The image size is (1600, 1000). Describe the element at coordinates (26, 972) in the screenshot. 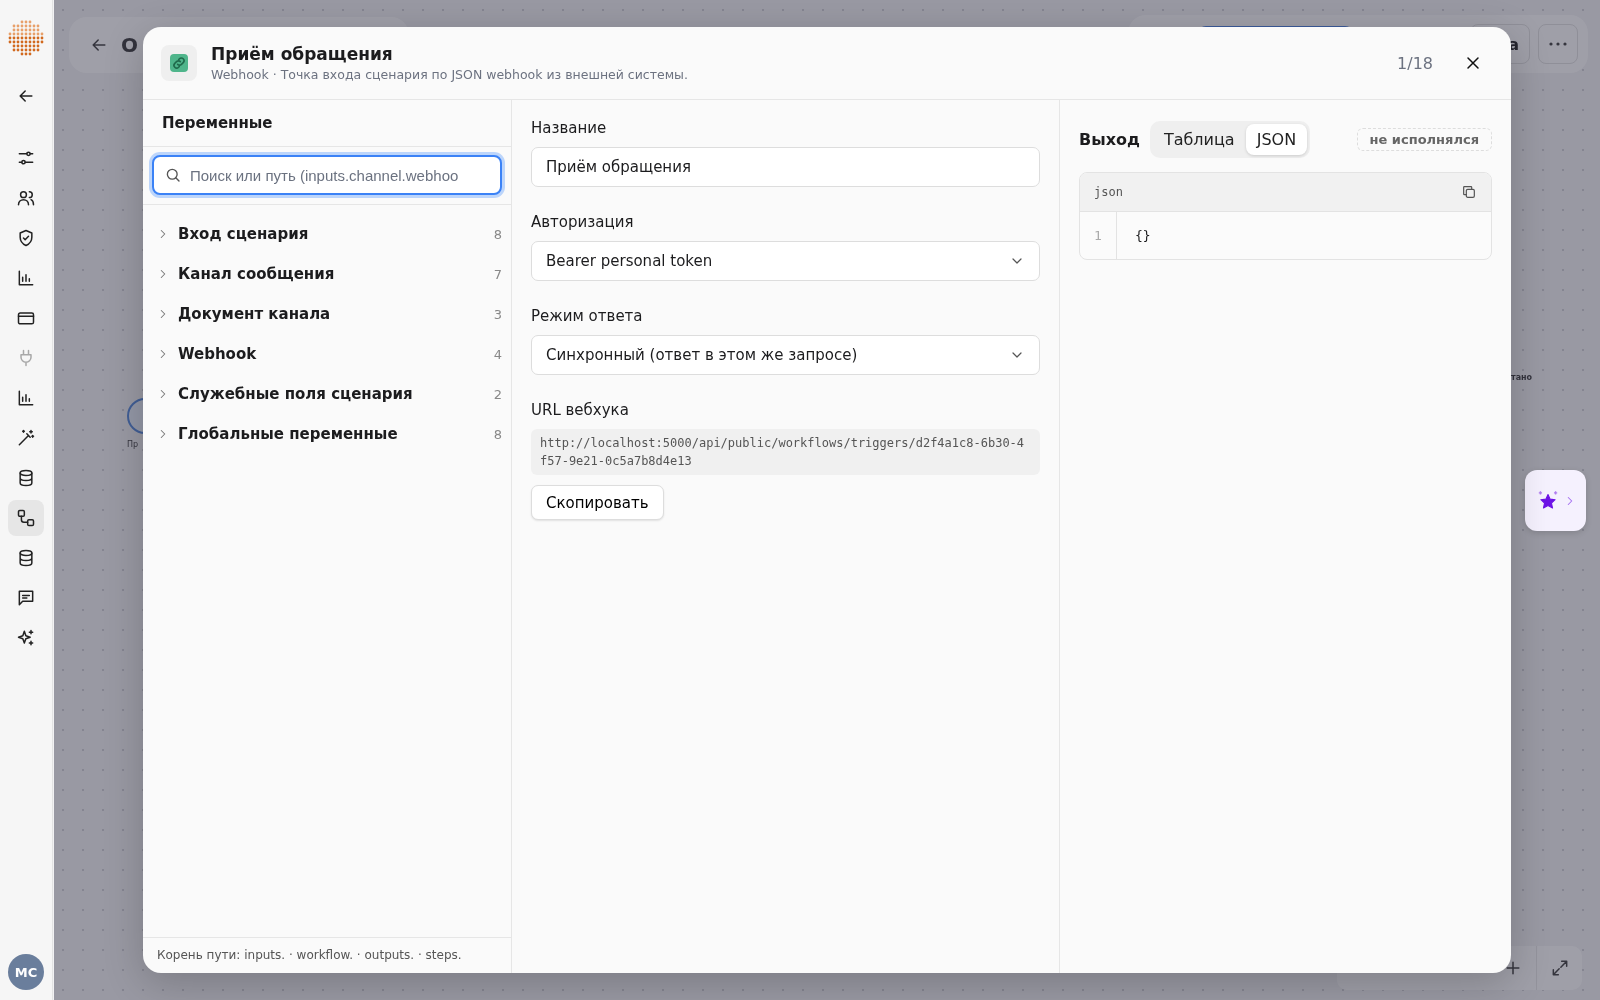

I see `user-avatar: MC` at that location.